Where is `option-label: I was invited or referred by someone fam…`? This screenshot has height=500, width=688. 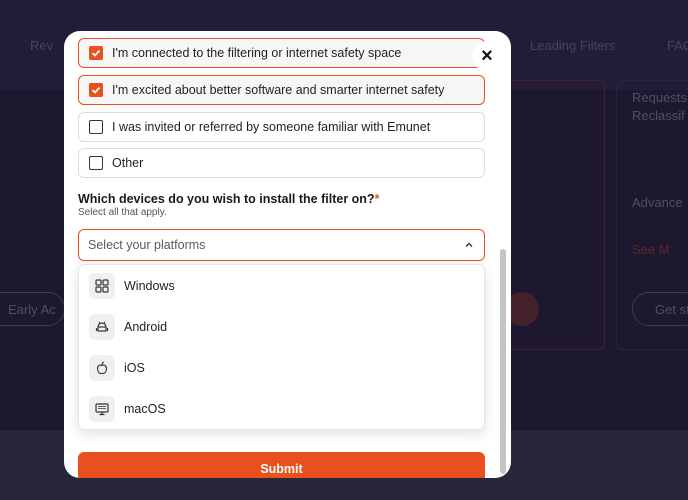
option-label: I was invited or referred by someone fam… is located at coordinates (271, 127).